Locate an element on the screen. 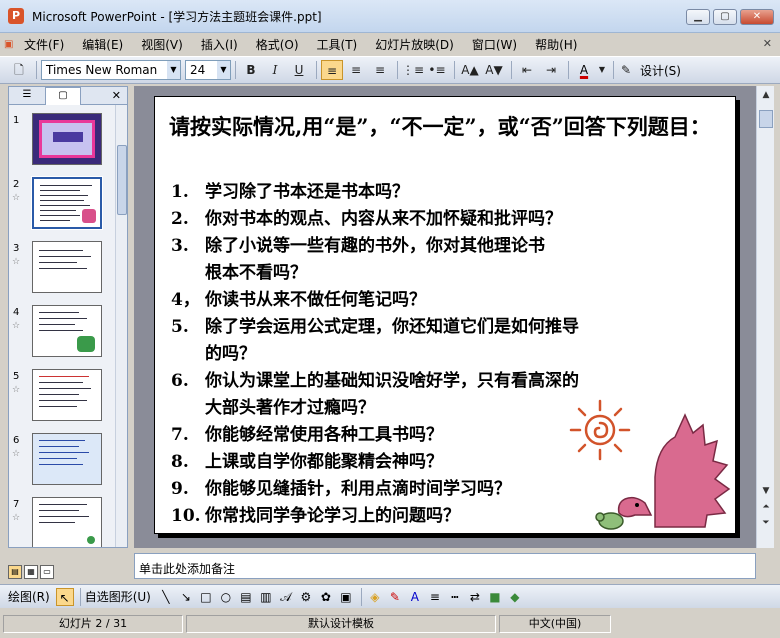 The image size is (780, 638). doc-close-icon: ✕ is located at coordinates (767, 43).